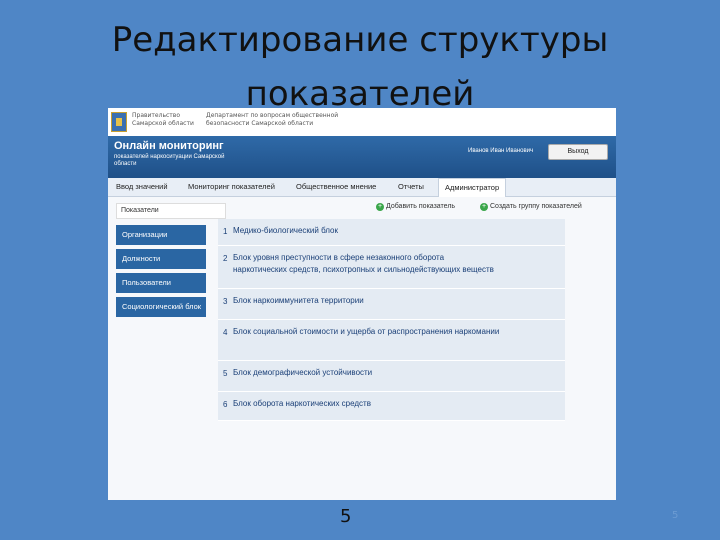 This screenshot has height=540, width=720. I want to click on block-title: Блок демографической устойчивости, so click(303, 372).